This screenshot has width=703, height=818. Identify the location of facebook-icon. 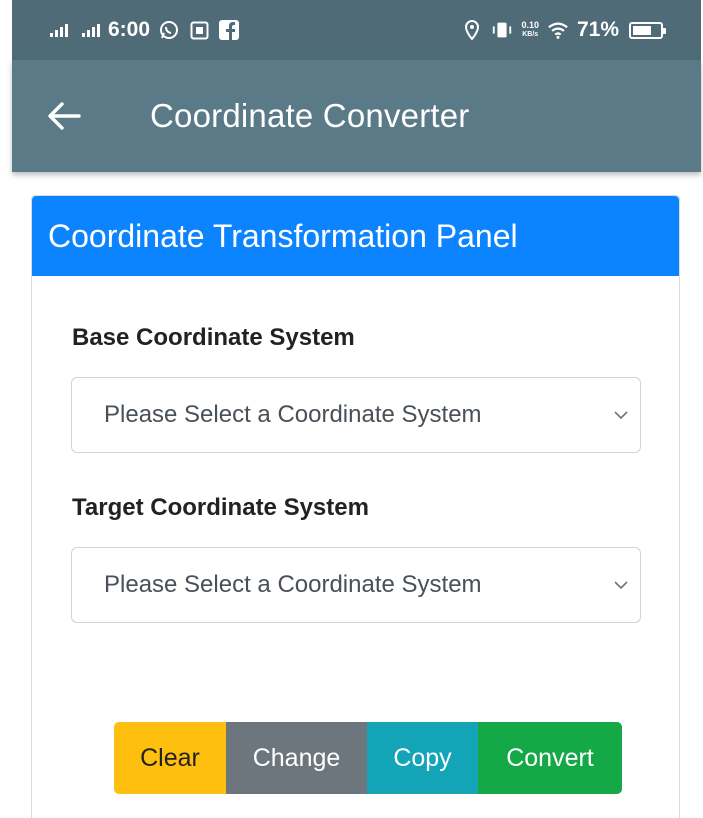
(229, 30).